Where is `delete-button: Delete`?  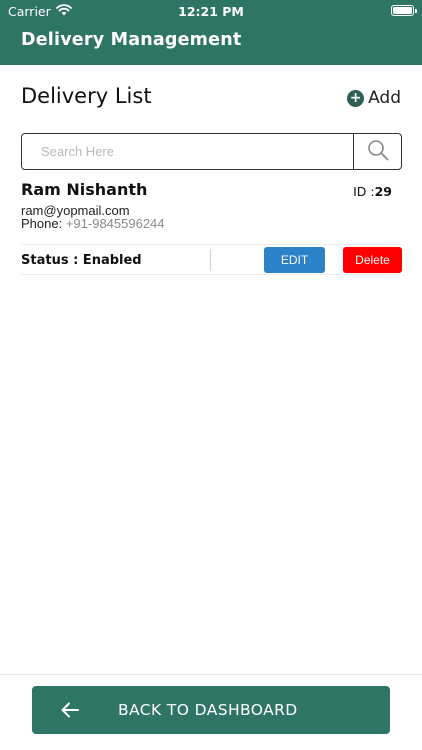
delete-button: Delete is located at coordinates (372, 260).